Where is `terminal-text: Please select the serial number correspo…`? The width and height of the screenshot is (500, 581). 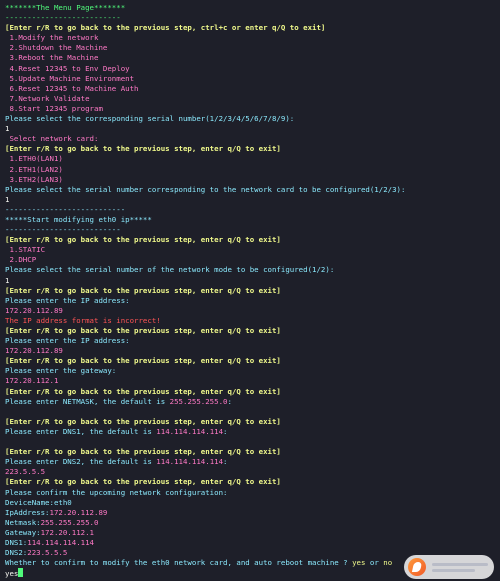
terminal-text: Please select the serial number correspo… is located at coordinates (205, 189).